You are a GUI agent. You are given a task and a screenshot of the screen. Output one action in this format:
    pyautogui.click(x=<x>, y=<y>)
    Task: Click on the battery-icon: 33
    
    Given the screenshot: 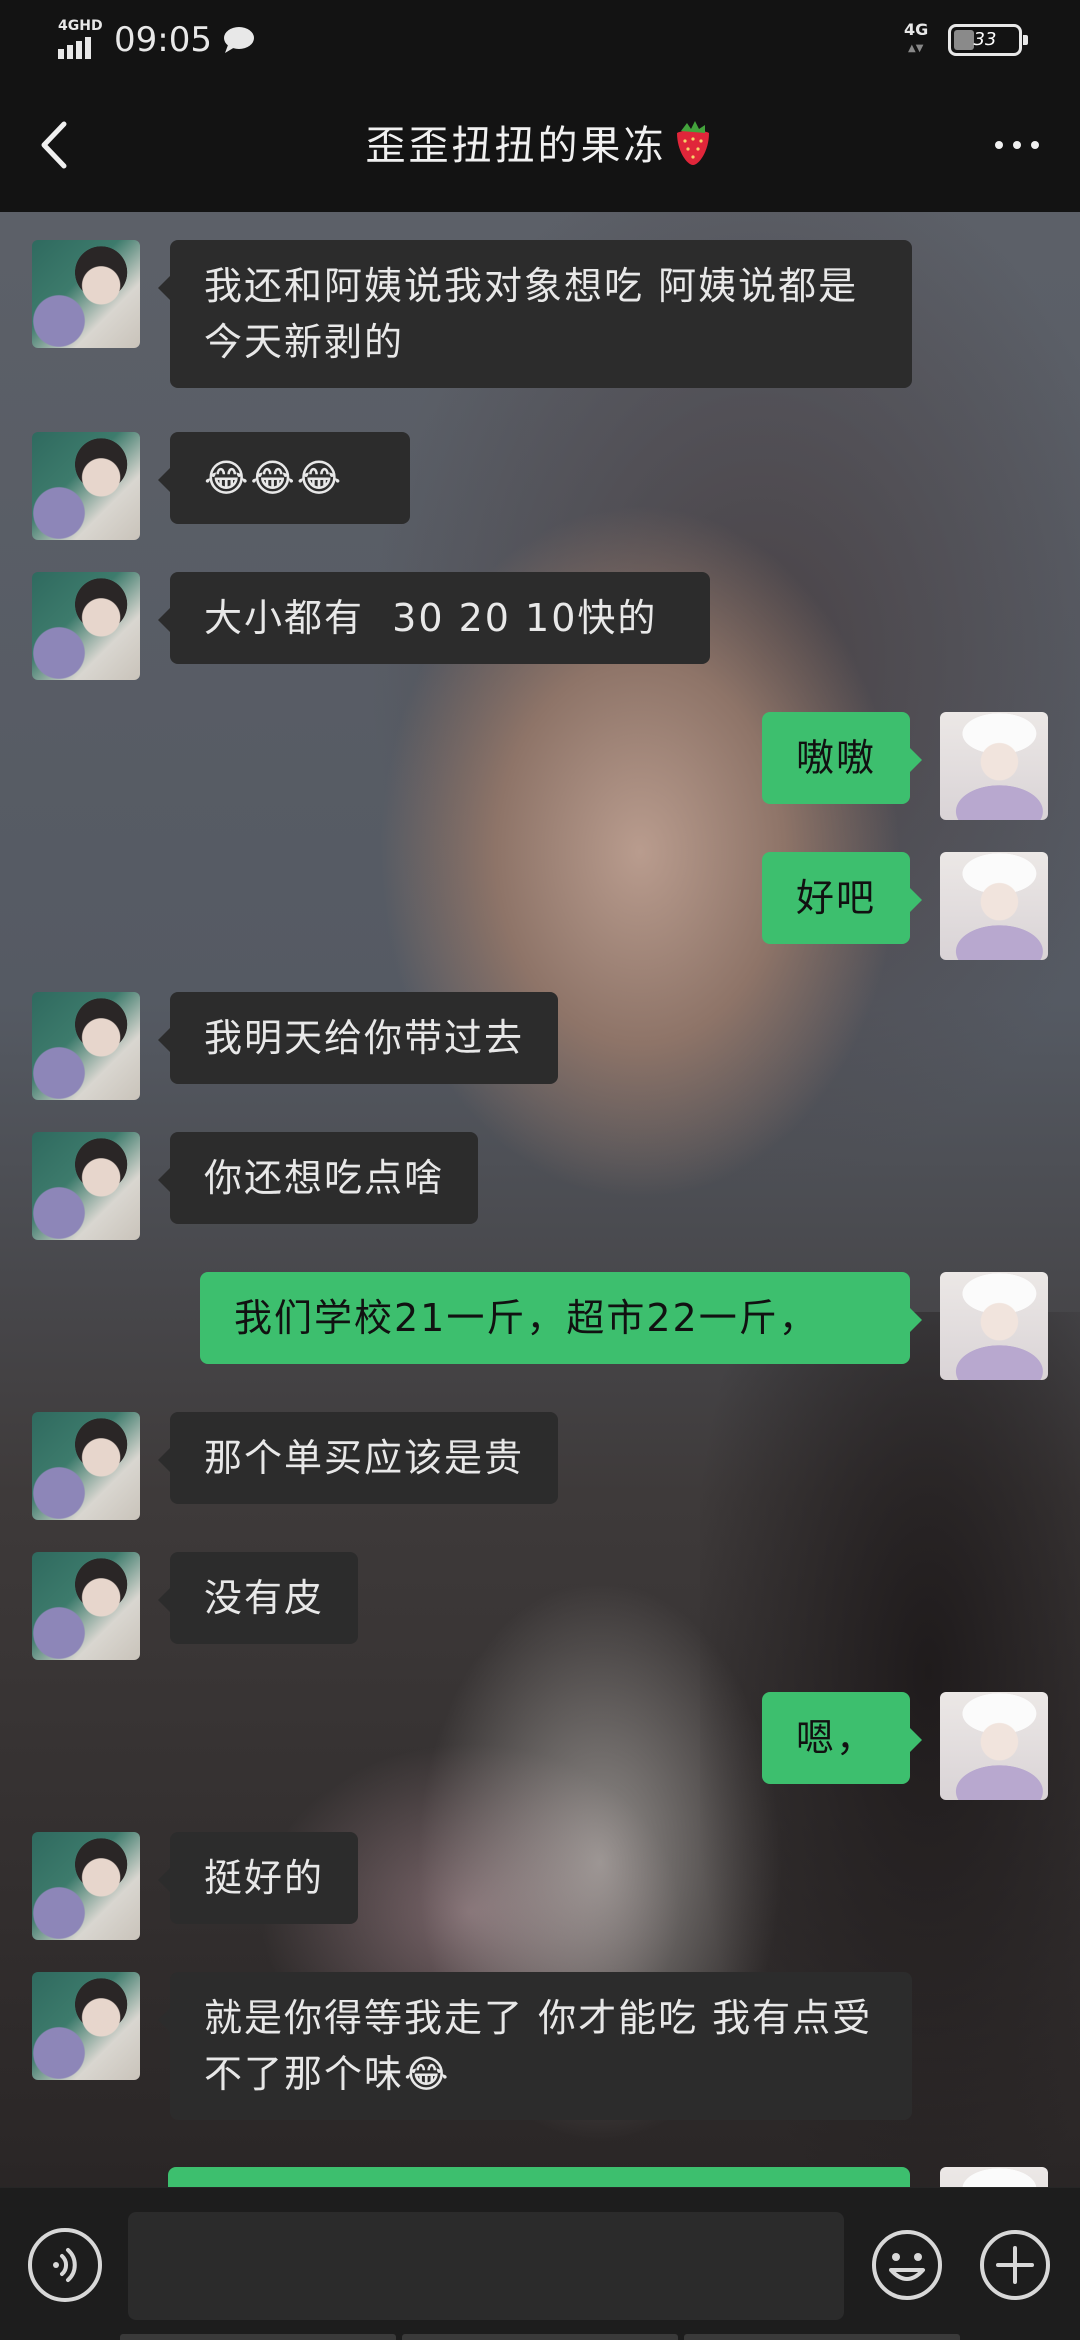 What is the action you would take?
    pyautogui.click(x=988, y=40)
    